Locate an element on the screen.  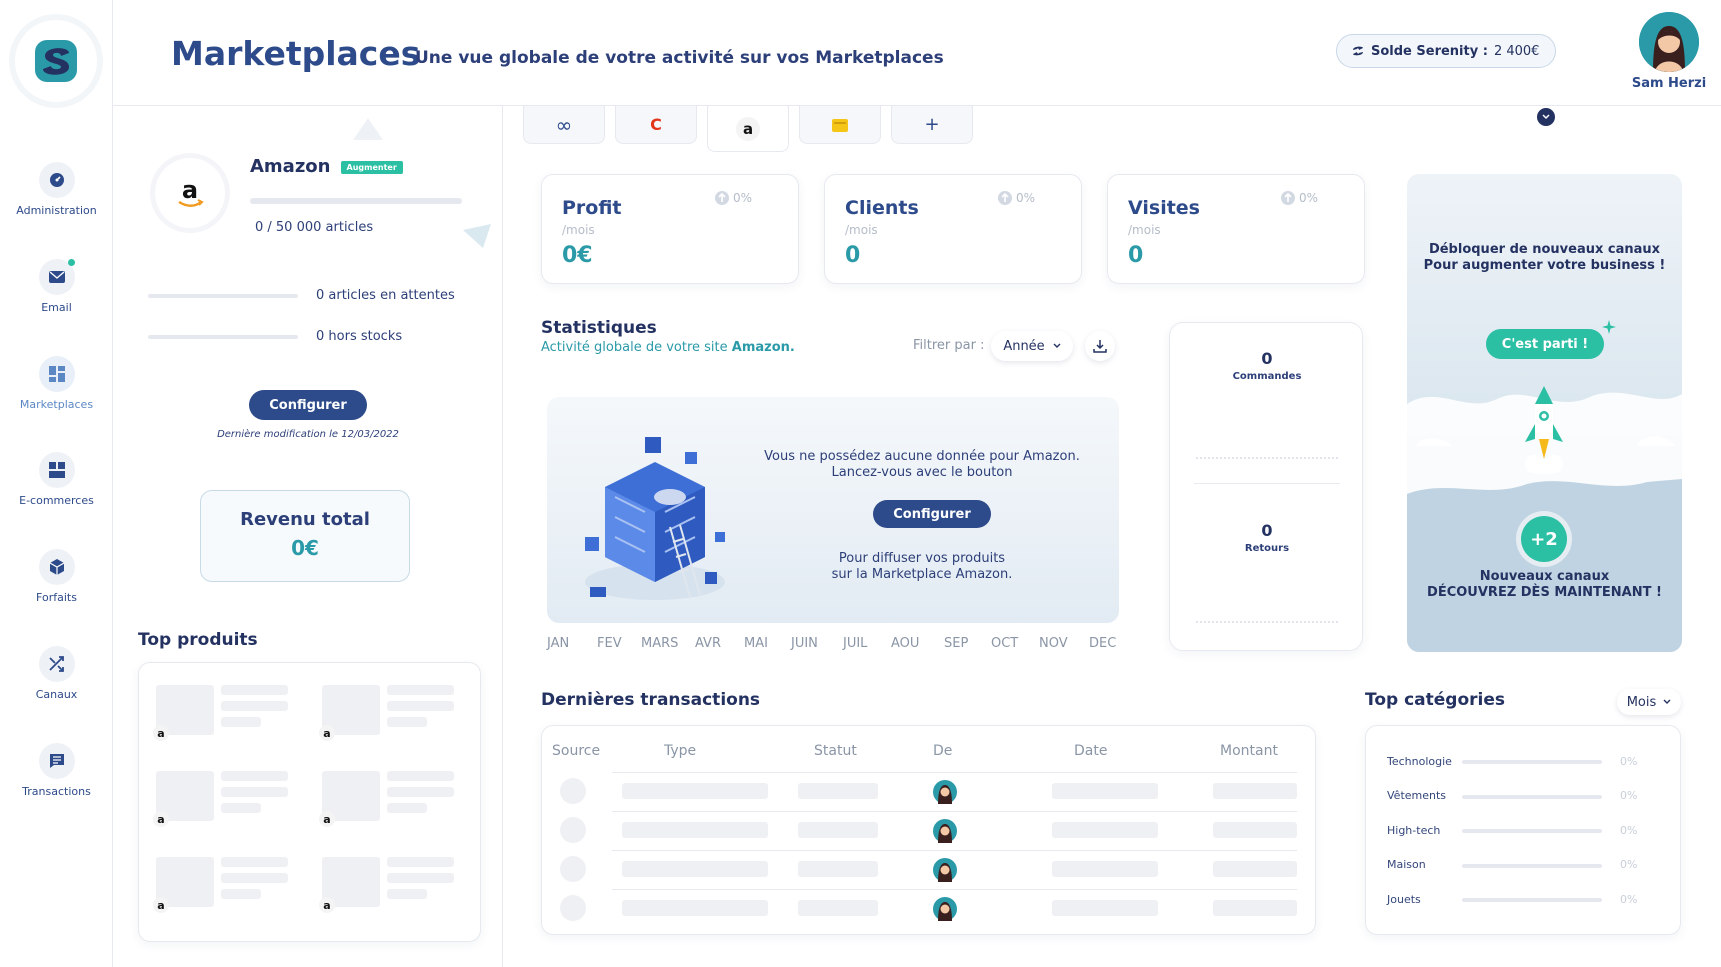
month-label: AOU is located at coordinates (905, 643).